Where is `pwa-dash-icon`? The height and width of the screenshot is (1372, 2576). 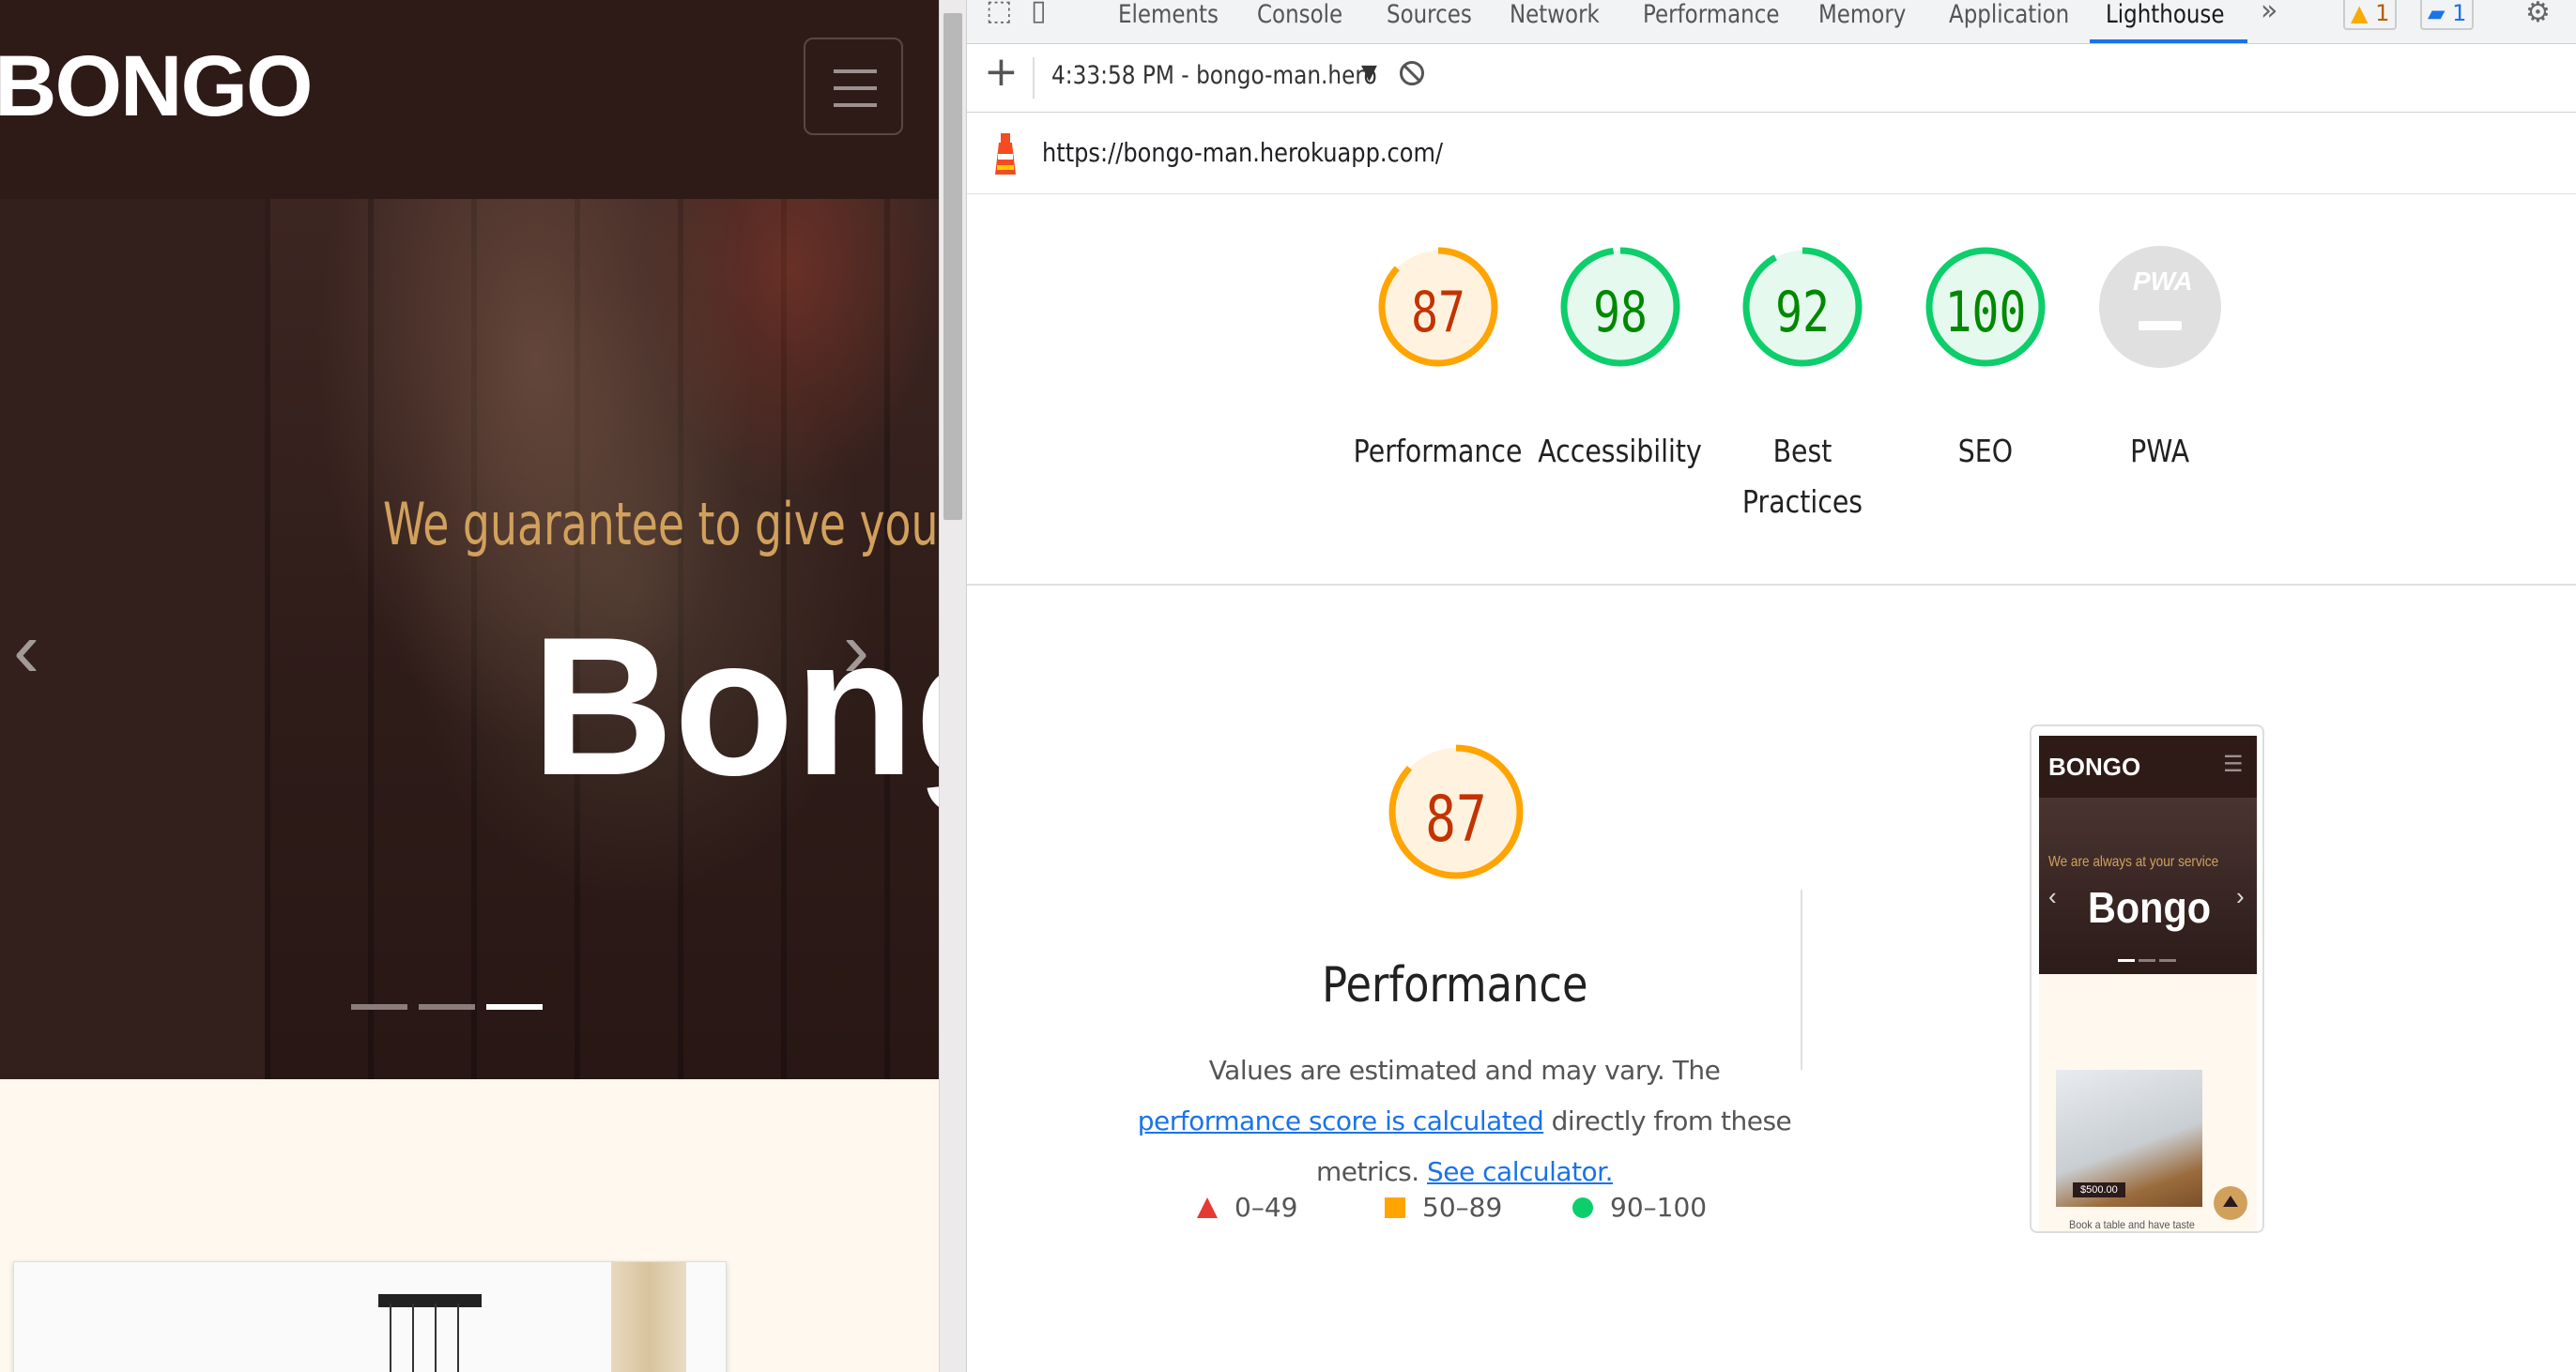 pwa-dash-icon is located at coordinates (2160, 325).